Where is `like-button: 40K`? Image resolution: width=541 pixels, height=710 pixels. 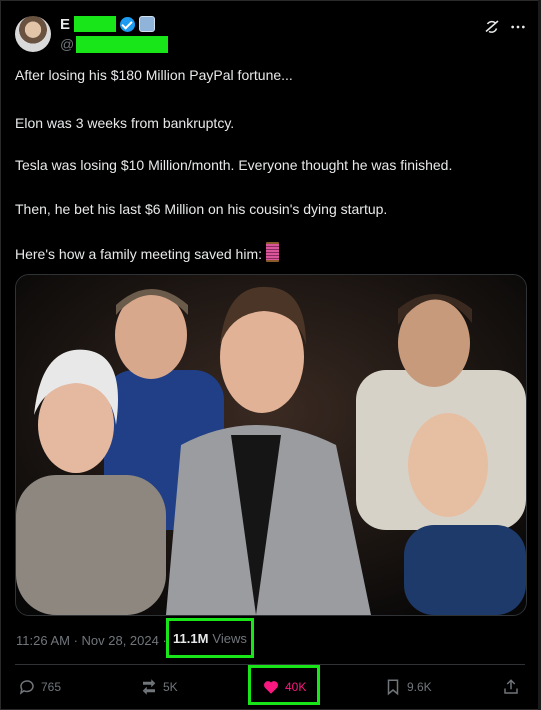 like-button: 40K is located at coordinates (284, 687).